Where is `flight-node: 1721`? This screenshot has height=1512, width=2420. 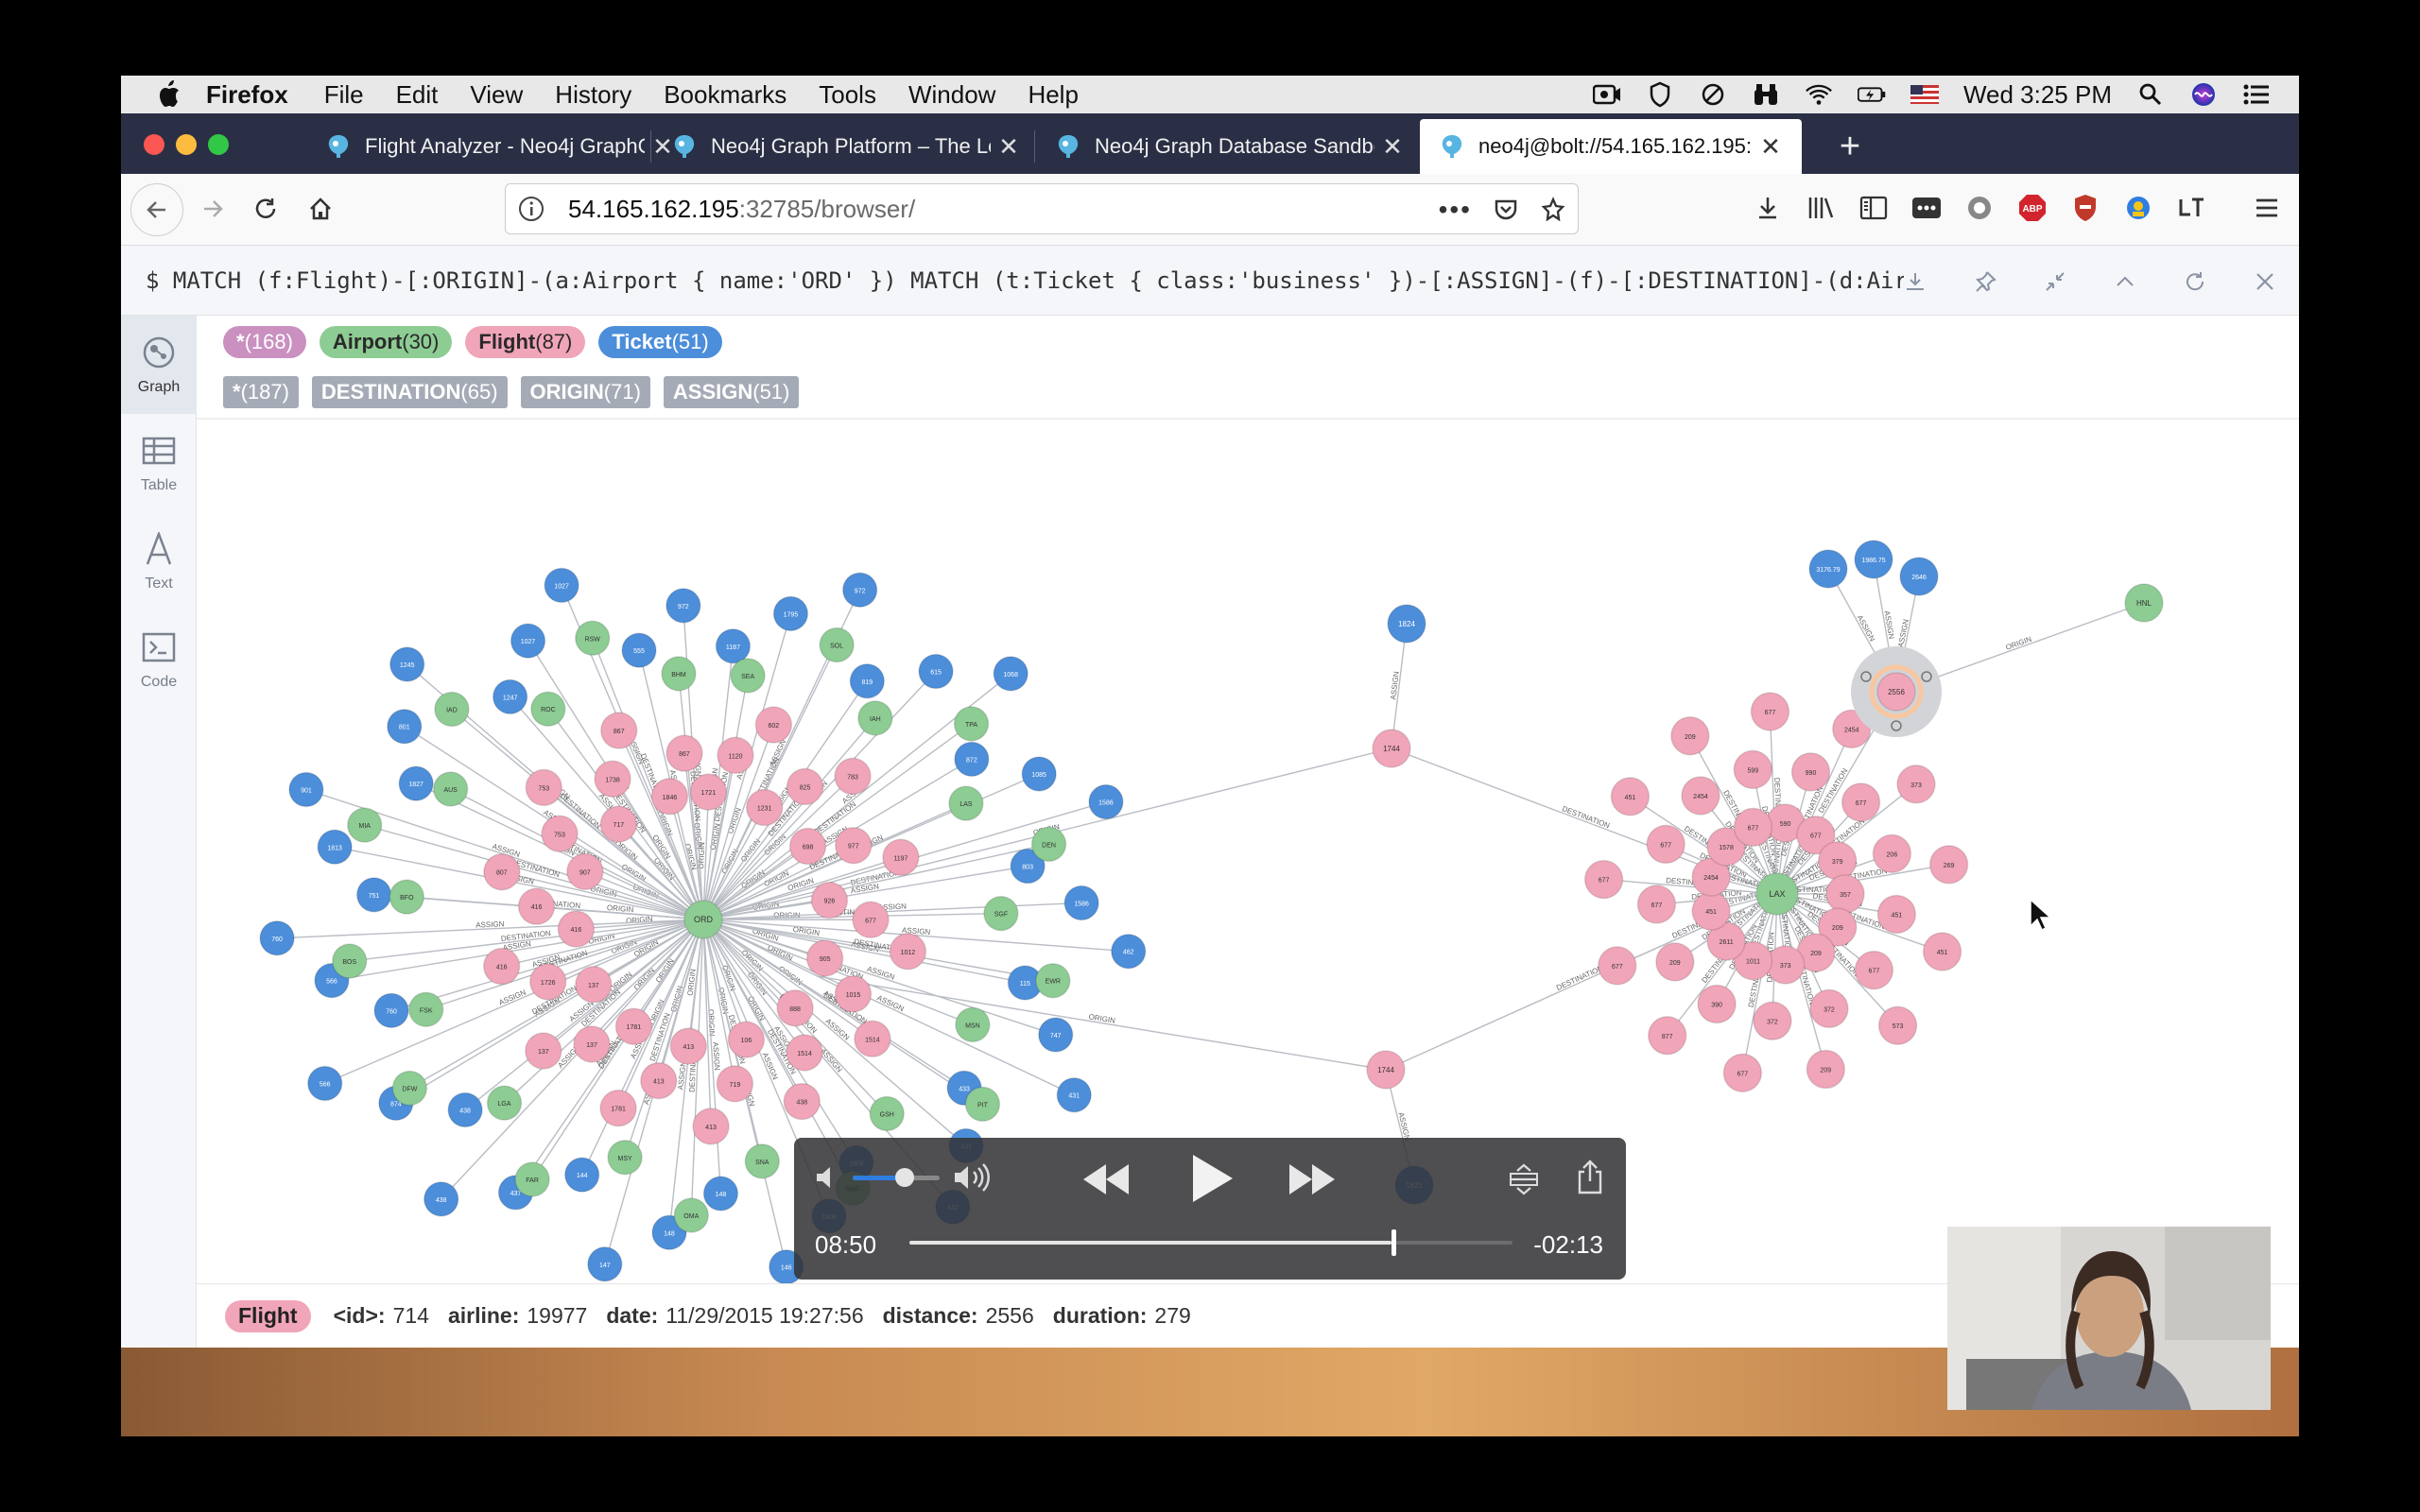 flight-node: 1721 is located at coordinates (708, 792).